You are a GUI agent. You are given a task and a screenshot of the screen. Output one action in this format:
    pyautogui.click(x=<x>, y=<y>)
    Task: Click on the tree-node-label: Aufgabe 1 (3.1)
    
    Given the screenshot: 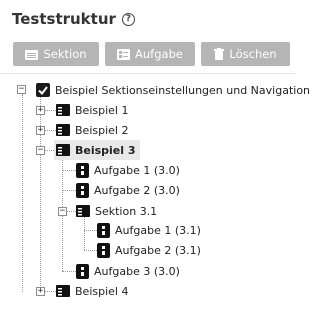 What is the action you would take?
    pyautogui.click(x=158, y=230)
    